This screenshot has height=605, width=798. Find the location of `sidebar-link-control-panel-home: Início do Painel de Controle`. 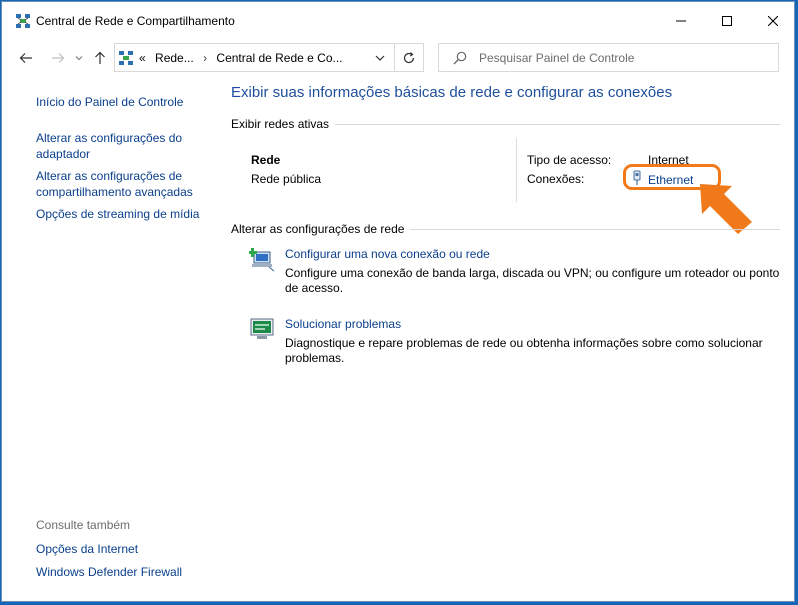

sidebar-link-control-panel-home: Início do Painel de Controle is located at coordinates (126, 102).